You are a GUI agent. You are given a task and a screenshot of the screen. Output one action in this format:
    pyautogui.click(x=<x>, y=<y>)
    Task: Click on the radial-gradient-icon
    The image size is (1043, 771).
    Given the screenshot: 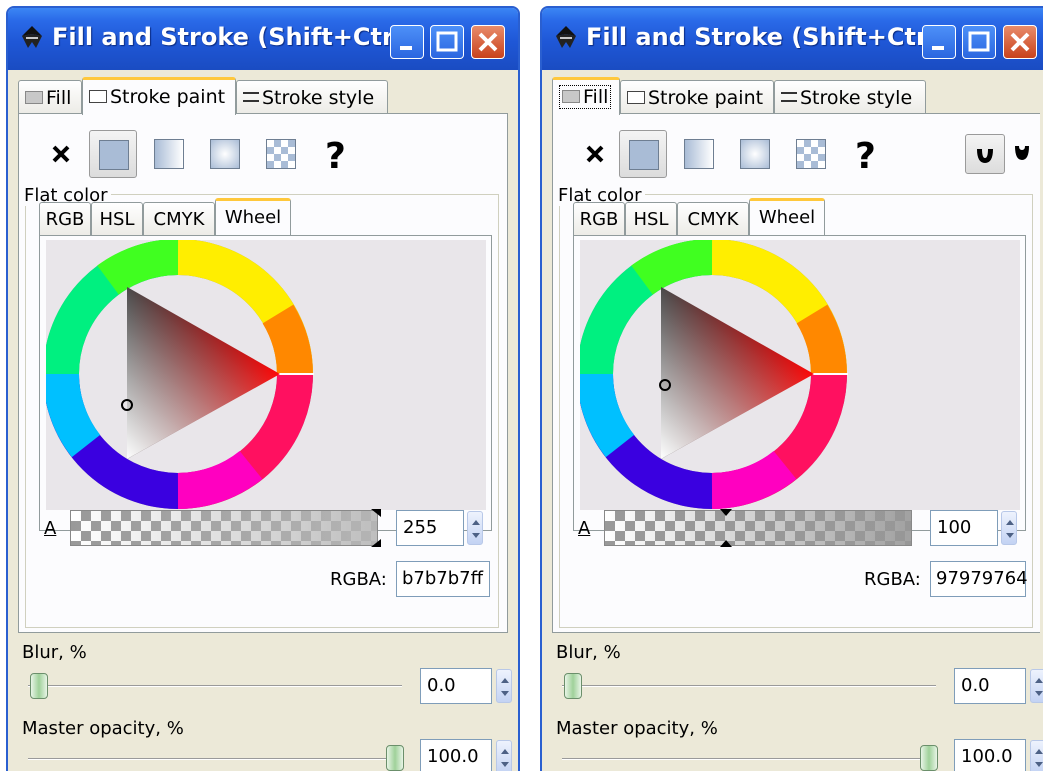 What is the action you would take?
    pyautogui.click(x=755, y=154)
    